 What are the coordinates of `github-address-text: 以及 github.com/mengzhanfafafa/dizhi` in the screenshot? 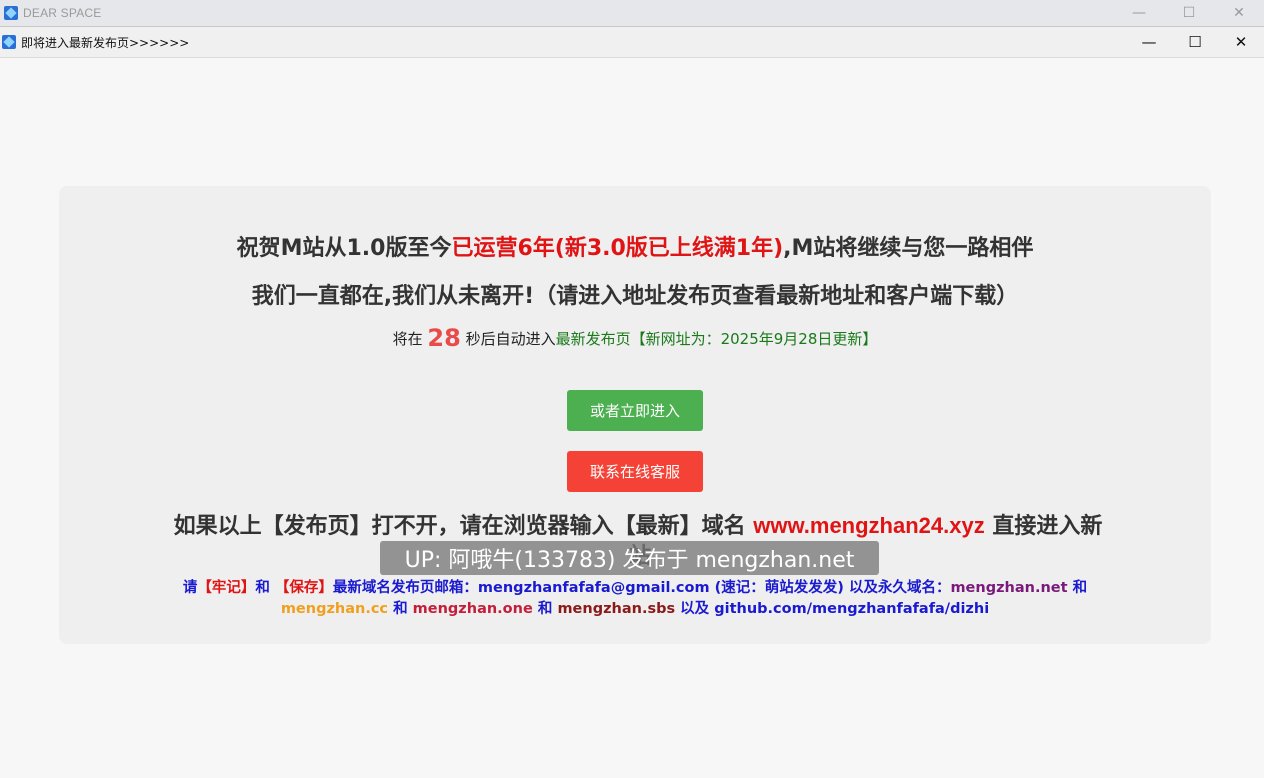 It's located at (834, 609).